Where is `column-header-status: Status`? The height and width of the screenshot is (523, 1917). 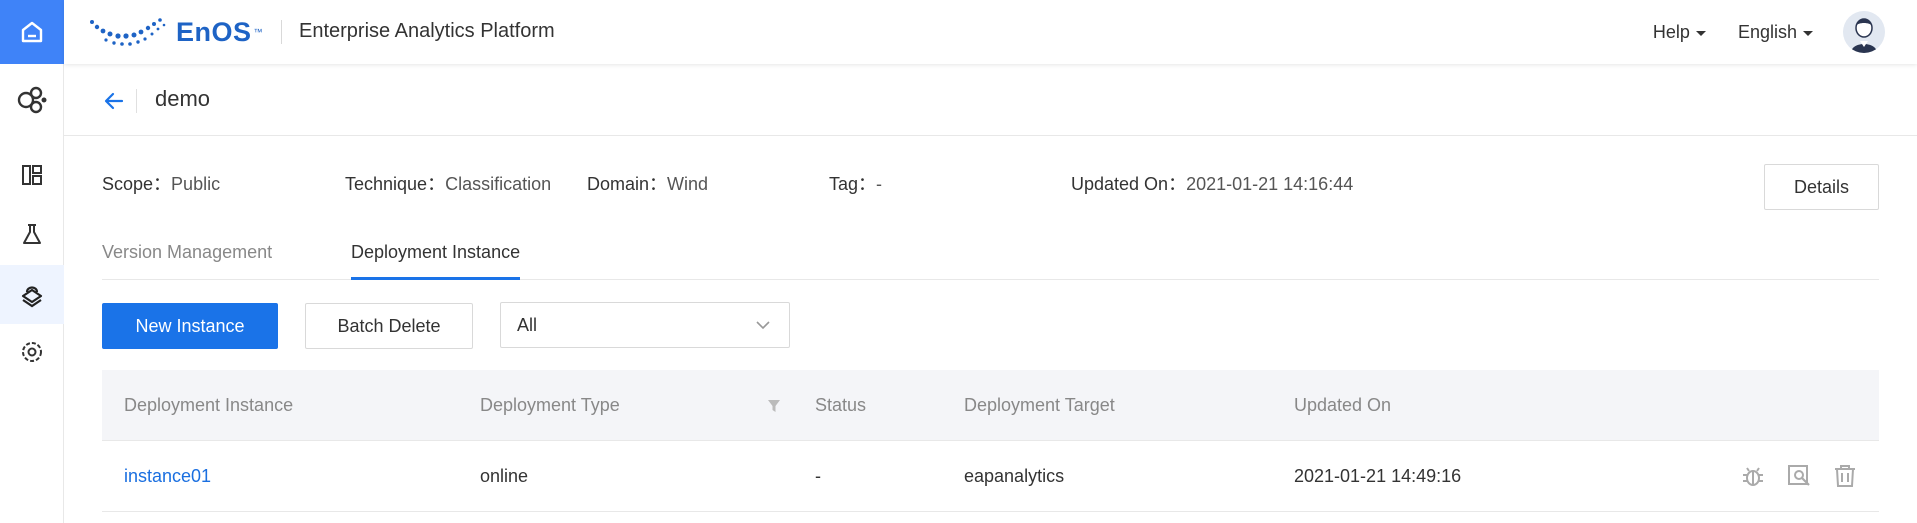
column-header-status: Status is located at coordinates (841, 405).